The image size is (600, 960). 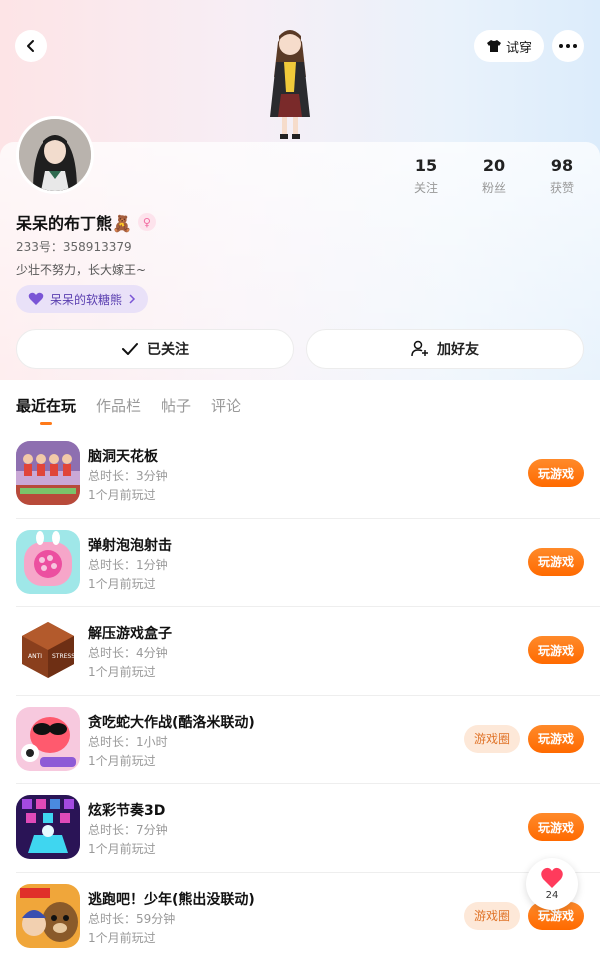 I want to click on list-item: ANTI STRESS 解压游戏盒子 总时长：4分钟 1个月前玩过 玩游戏, so click(x=300, y=651).